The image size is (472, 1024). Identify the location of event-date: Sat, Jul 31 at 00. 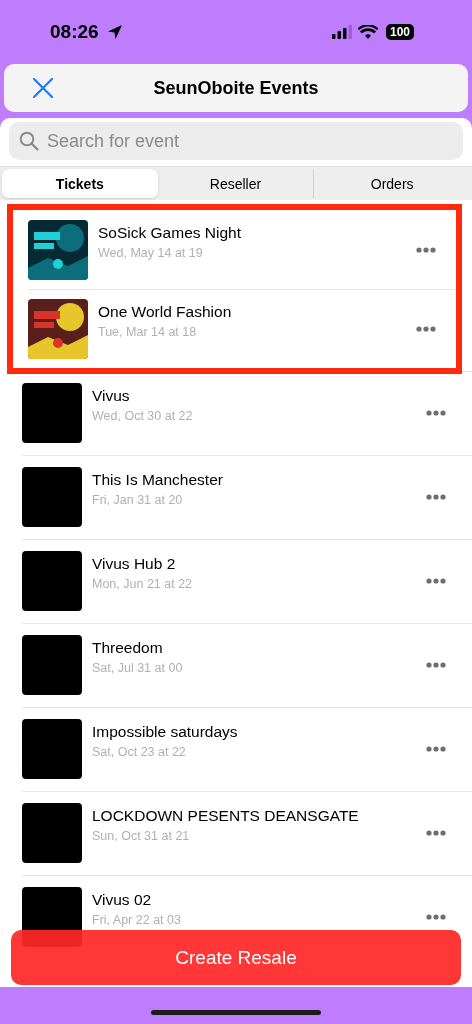
(138, 668).